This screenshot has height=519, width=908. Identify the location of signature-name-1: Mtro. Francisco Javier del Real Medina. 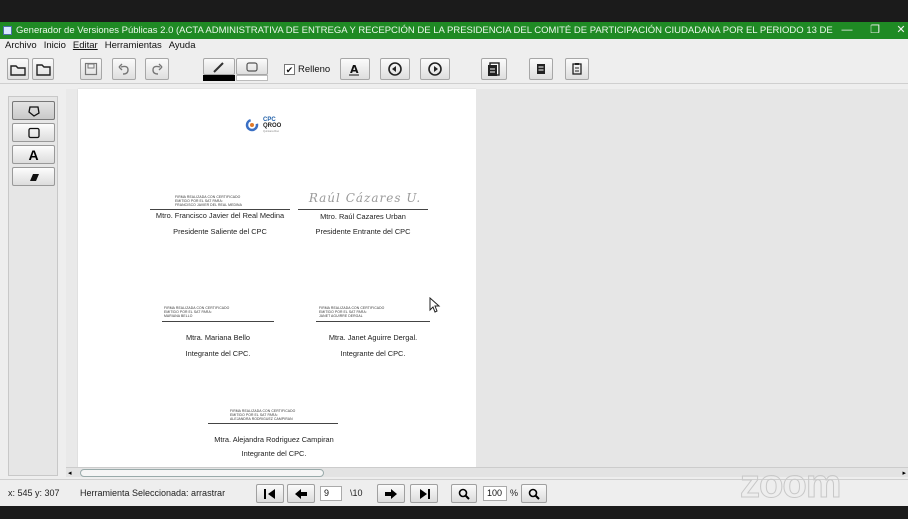
(220, 215).